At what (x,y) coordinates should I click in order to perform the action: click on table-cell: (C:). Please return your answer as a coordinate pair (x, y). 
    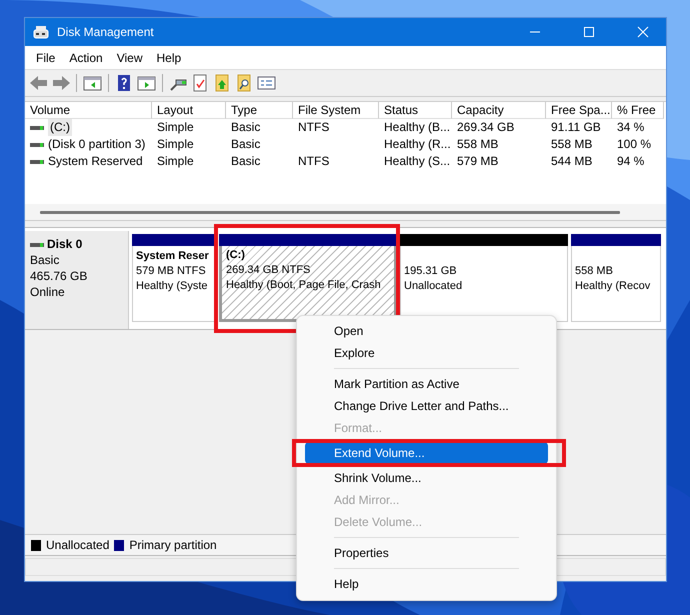
    Looking at the image, I should click on (60, 127).